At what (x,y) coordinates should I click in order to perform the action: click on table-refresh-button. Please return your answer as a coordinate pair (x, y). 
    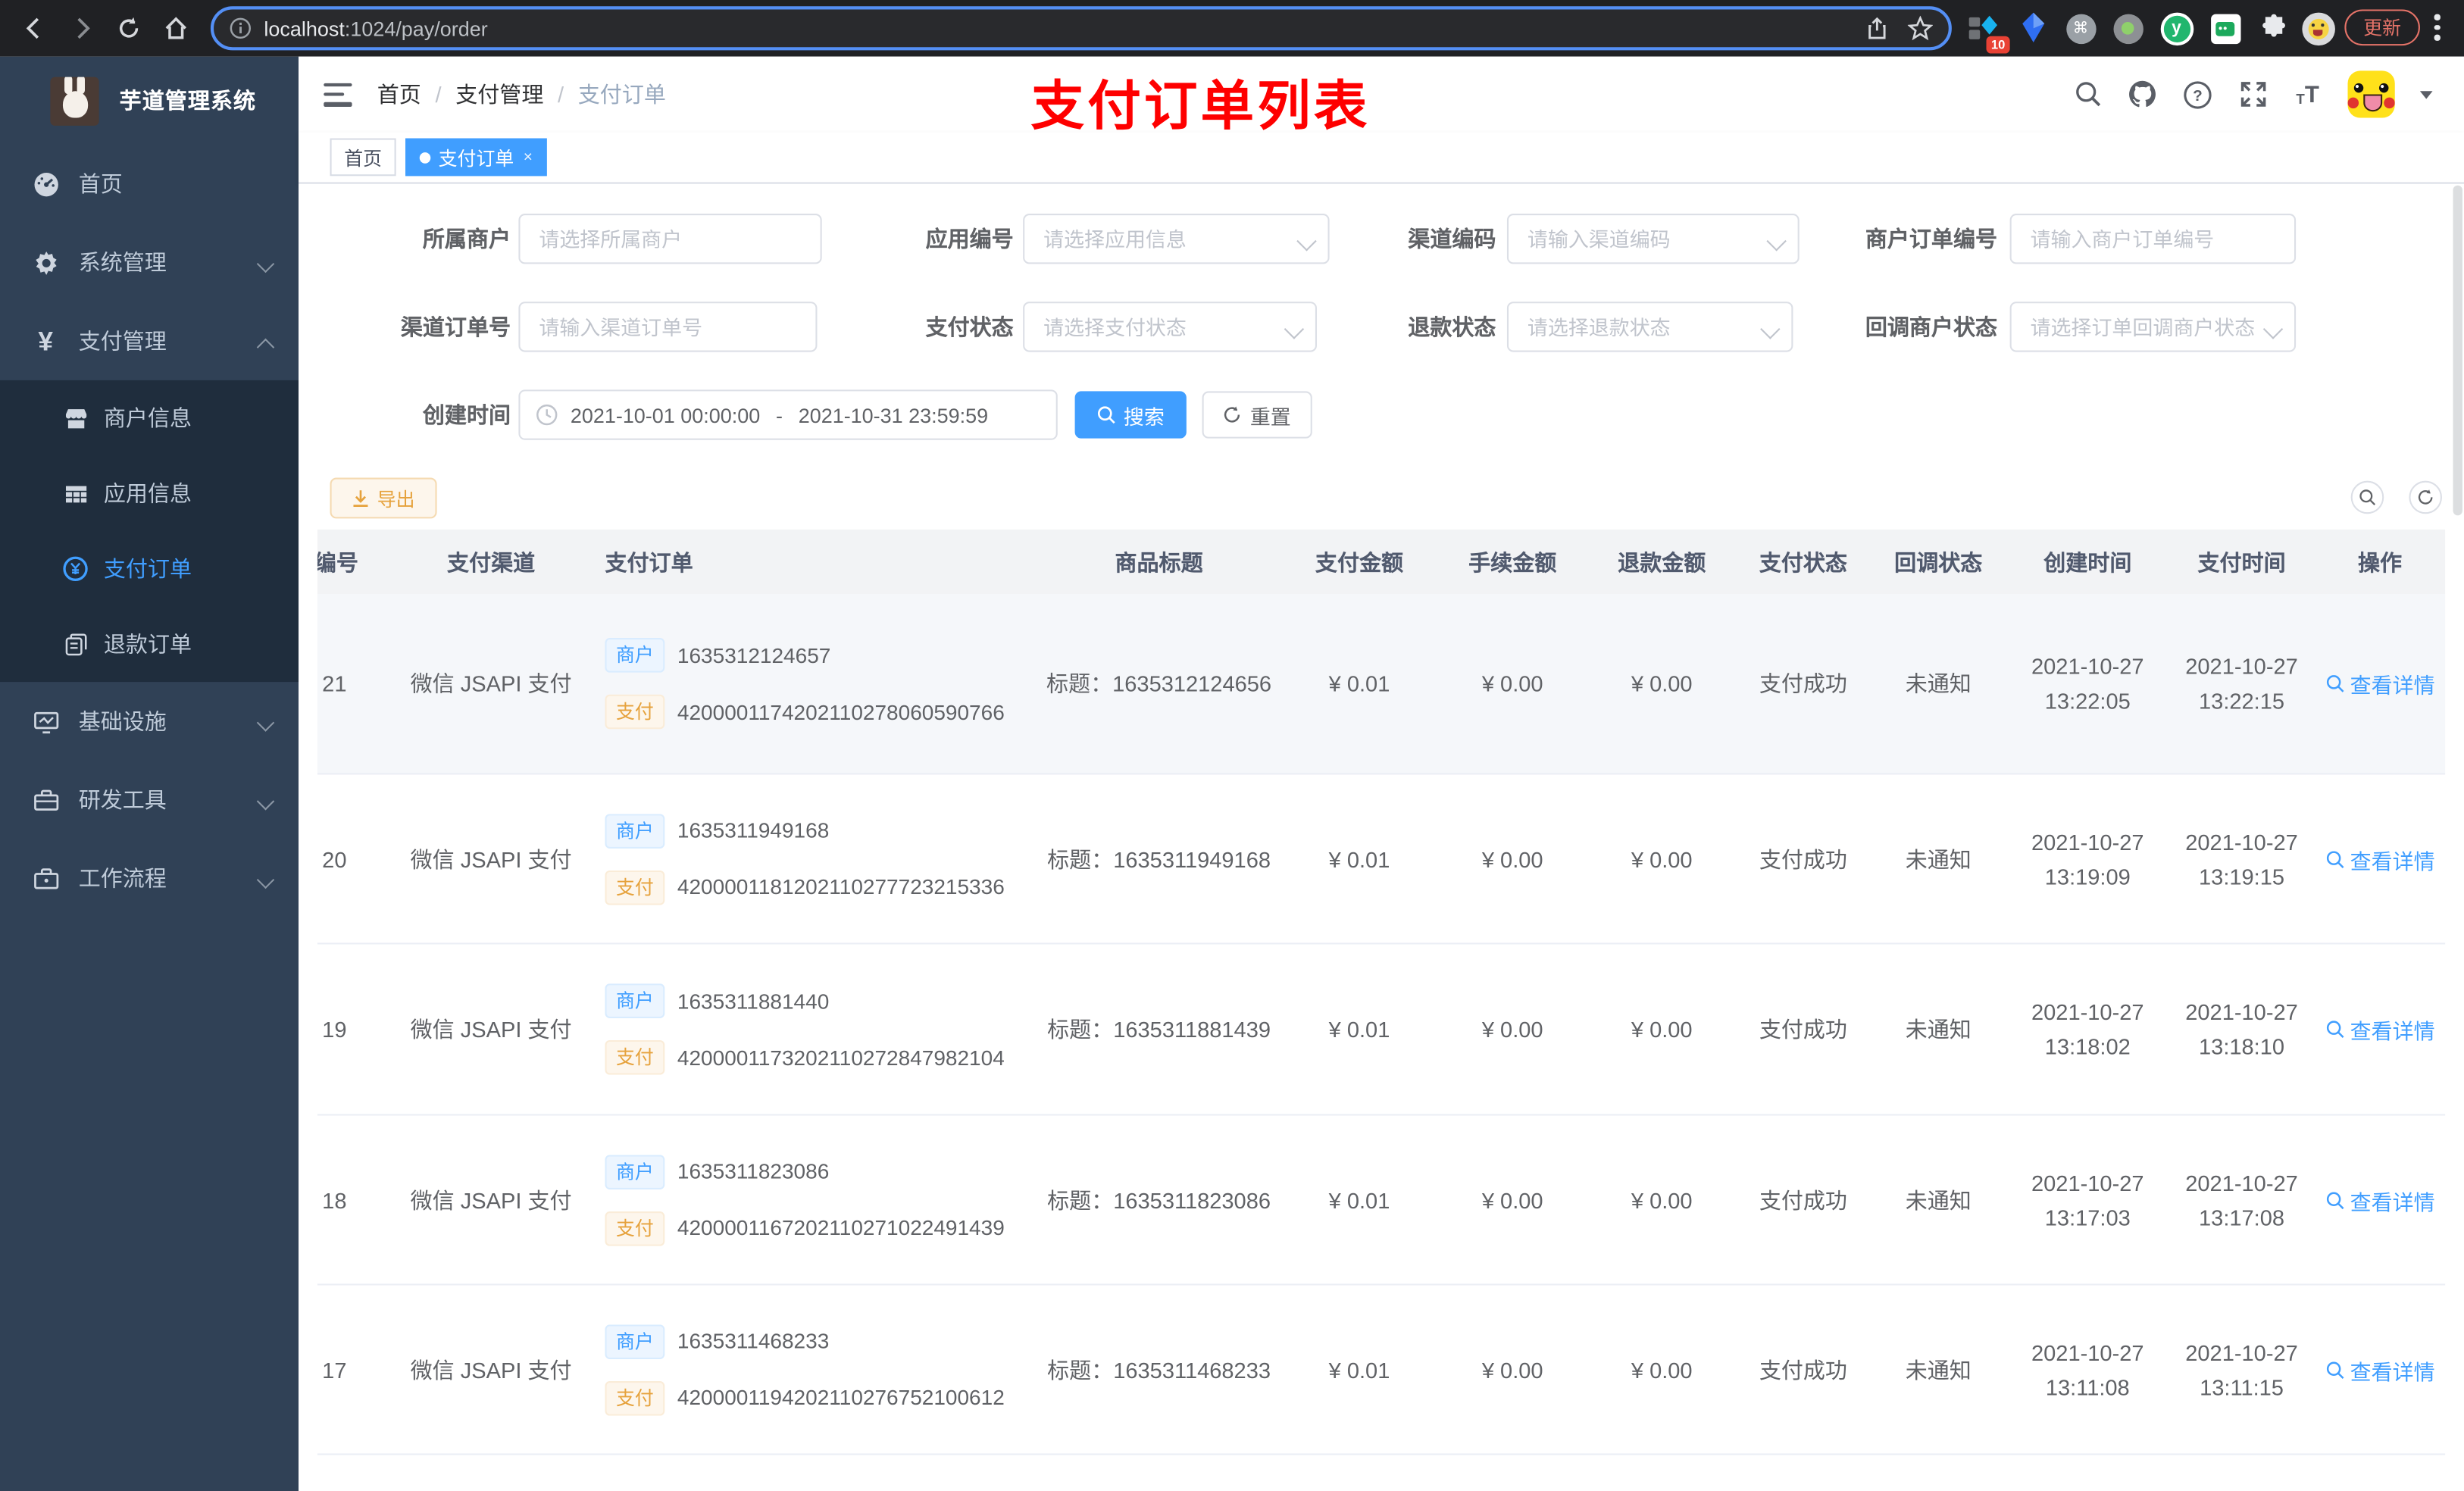
    Looking at the image, I should click on (2425, 497).